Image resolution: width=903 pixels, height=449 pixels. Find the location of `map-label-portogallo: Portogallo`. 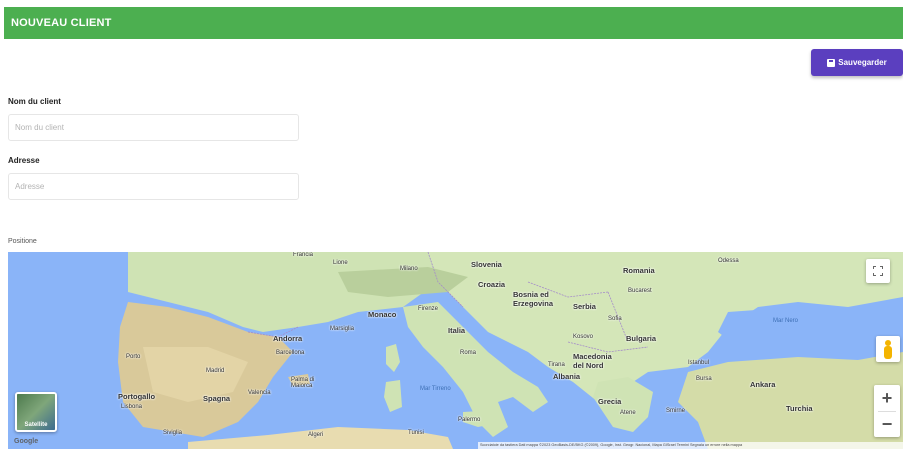

map-label-portogallo: Portogallo is located at coordinates (137, 396).